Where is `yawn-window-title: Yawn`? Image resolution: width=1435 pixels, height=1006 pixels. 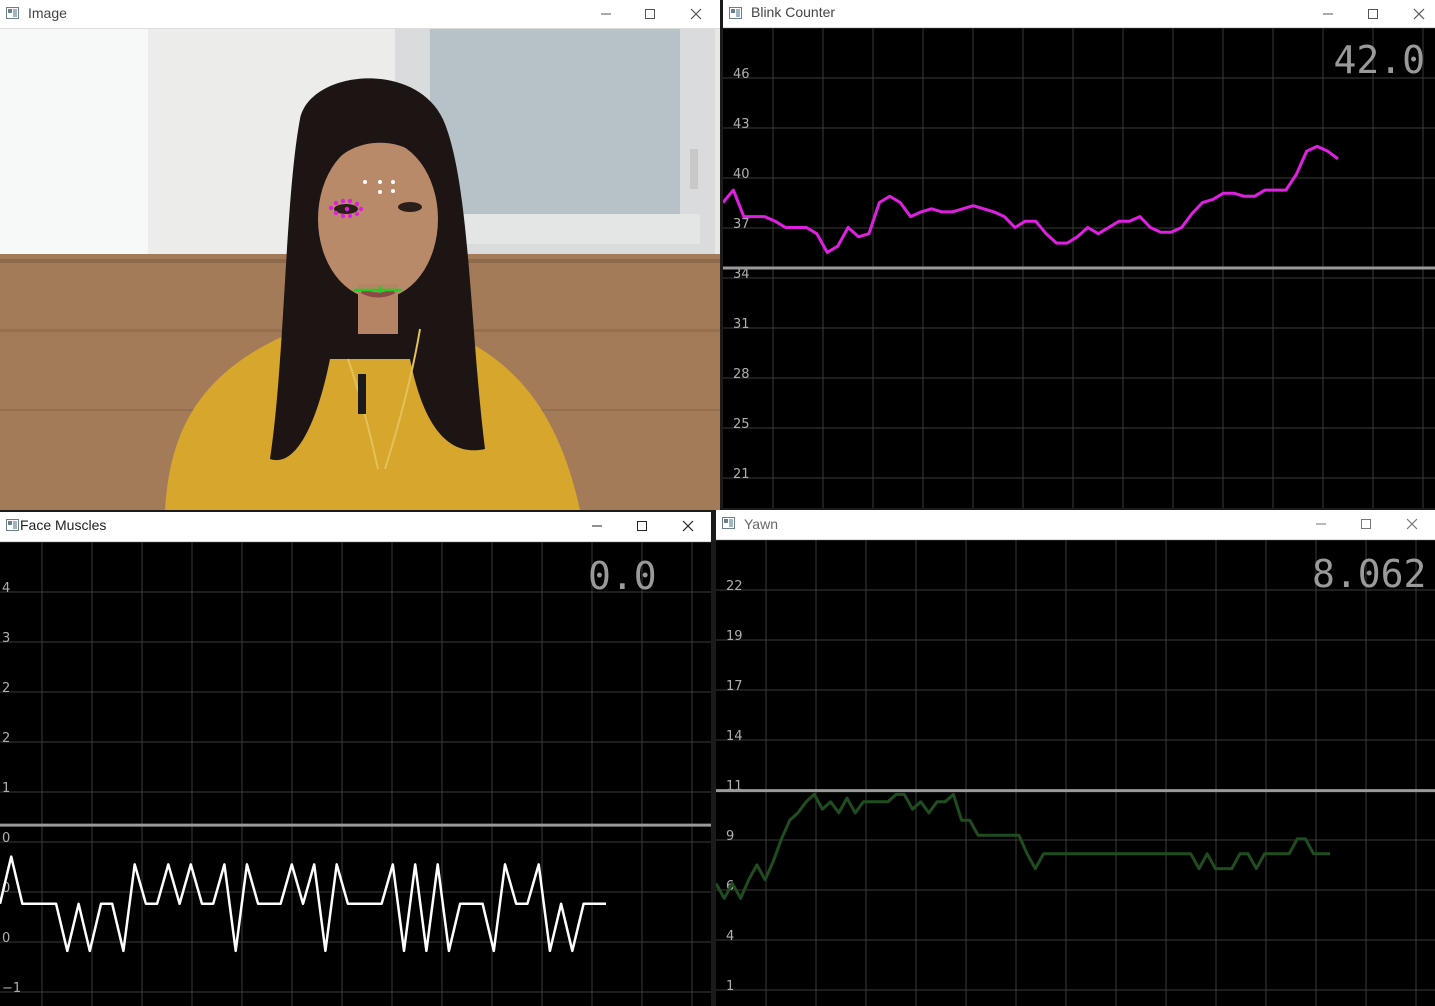
yawn-window-title: Yawn is located at coordinates (761, 524).